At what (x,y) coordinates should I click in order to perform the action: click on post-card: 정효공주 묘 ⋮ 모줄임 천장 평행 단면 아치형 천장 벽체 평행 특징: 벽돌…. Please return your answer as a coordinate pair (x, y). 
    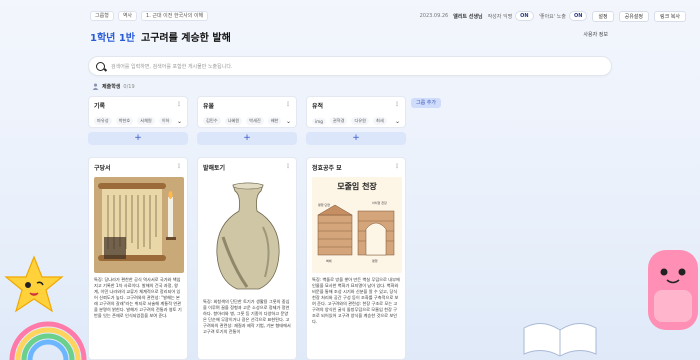
    Looking at the image, I should click on (356, 258).